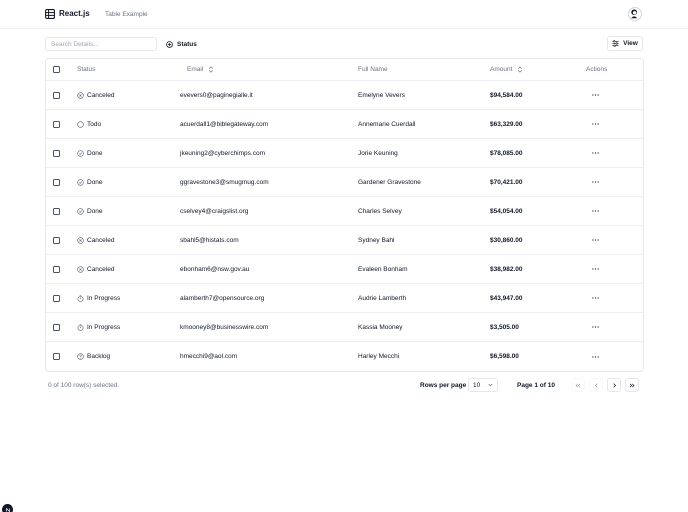 The height and width of the screenshot is (512, 688). I want to click on corner-badge-icon, so click(7, 508).